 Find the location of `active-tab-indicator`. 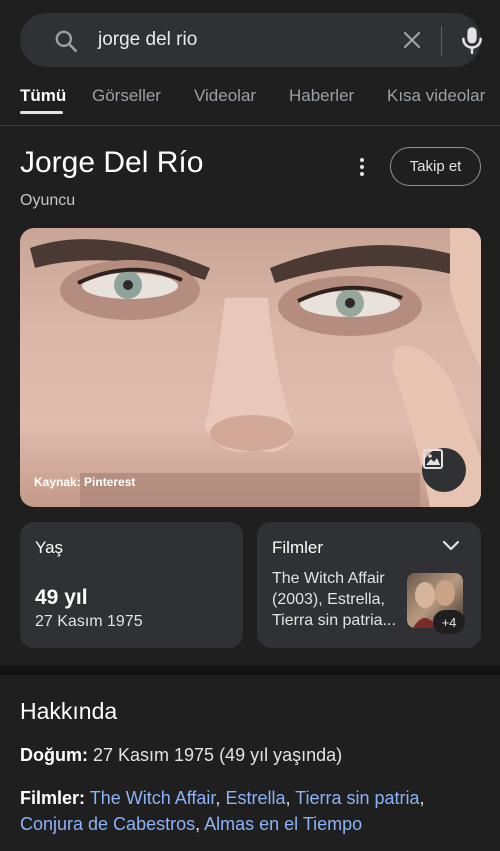

active-tab-indicator is located at coordinates (41, 112).